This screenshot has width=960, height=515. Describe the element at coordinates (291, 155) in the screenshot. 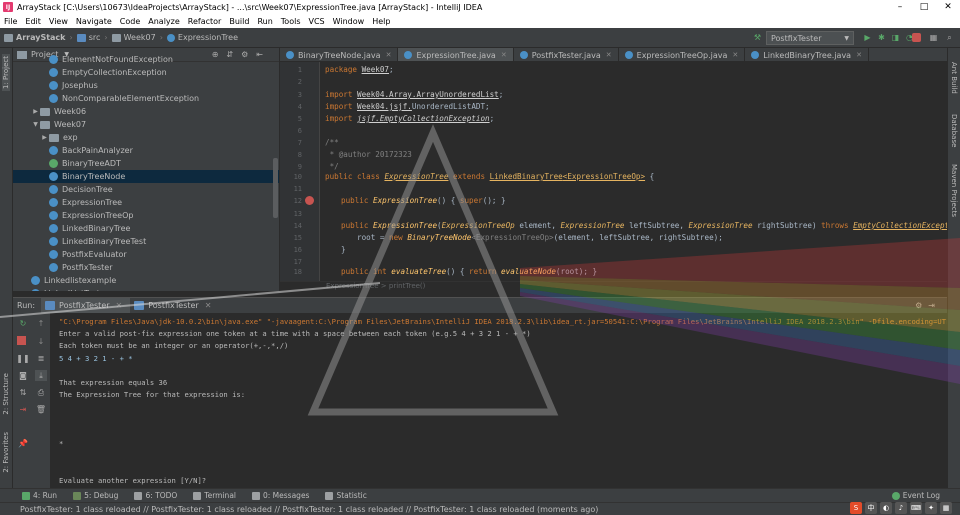

I see `line-number: 8` at that location.